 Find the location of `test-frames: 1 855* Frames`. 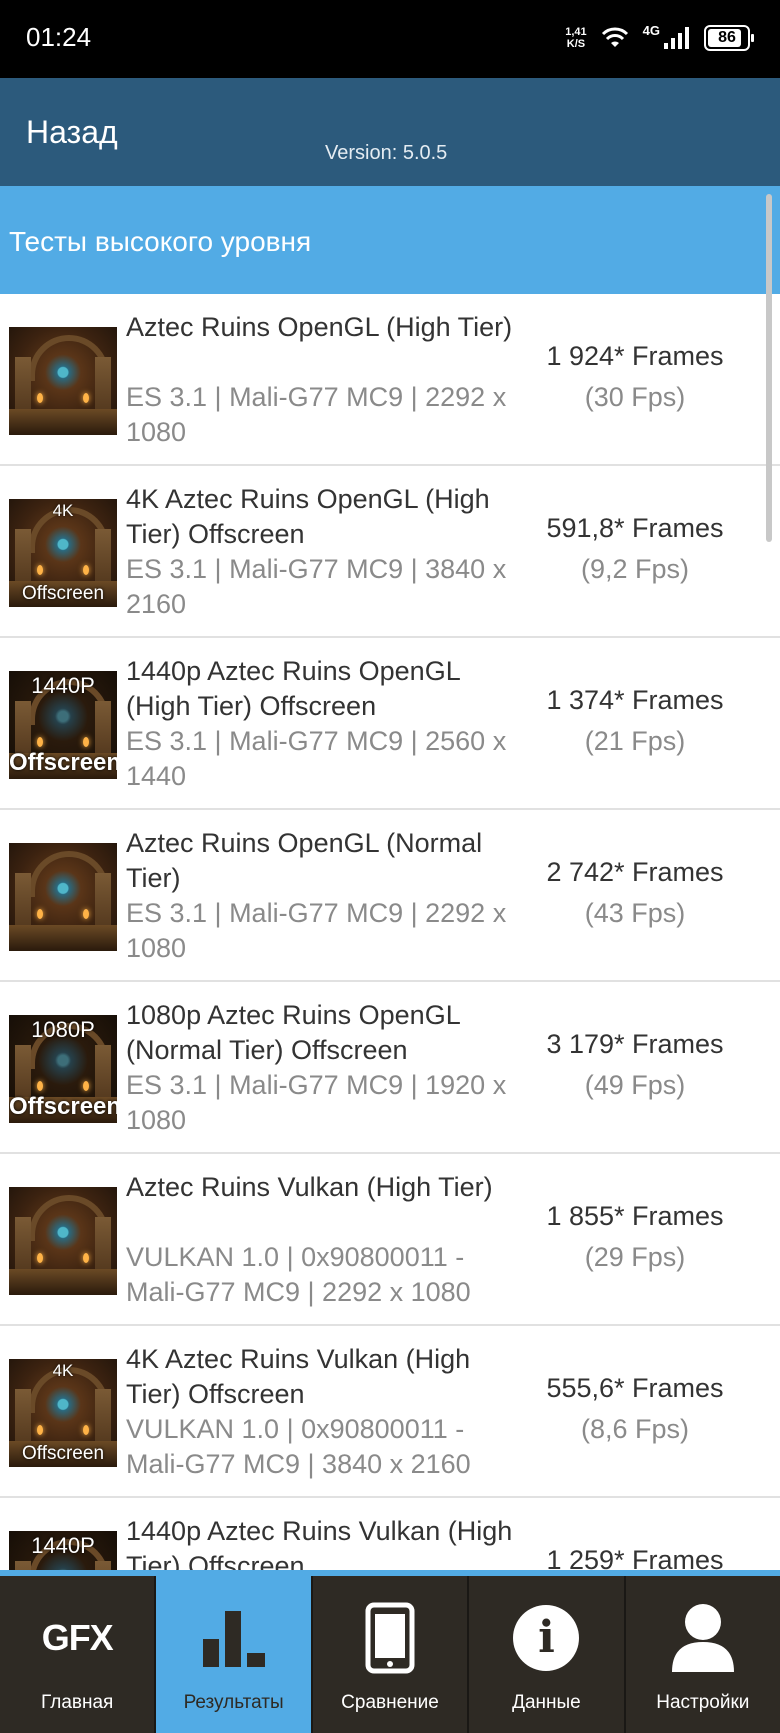

test-frames: 1 855* Frames is located at coordinates (635, 1216).